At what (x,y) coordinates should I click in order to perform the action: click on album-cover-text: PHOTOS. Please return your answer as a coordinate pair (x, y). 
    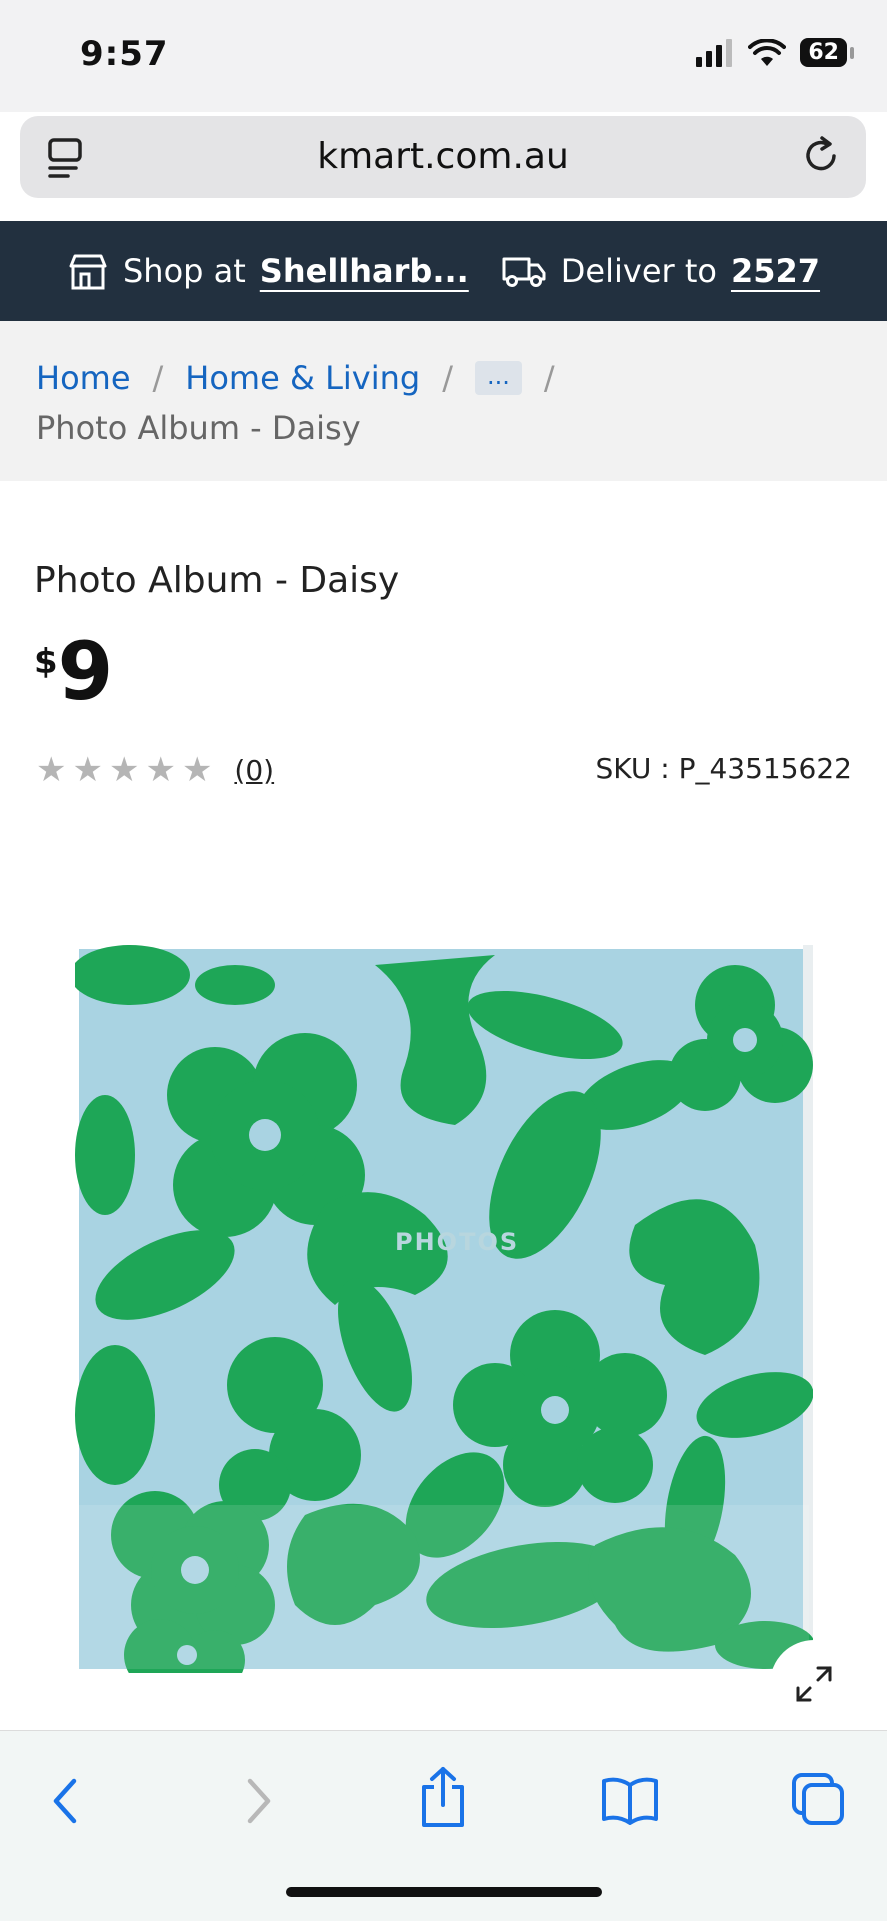
    Looking at the image, I should click on (457, 1242).